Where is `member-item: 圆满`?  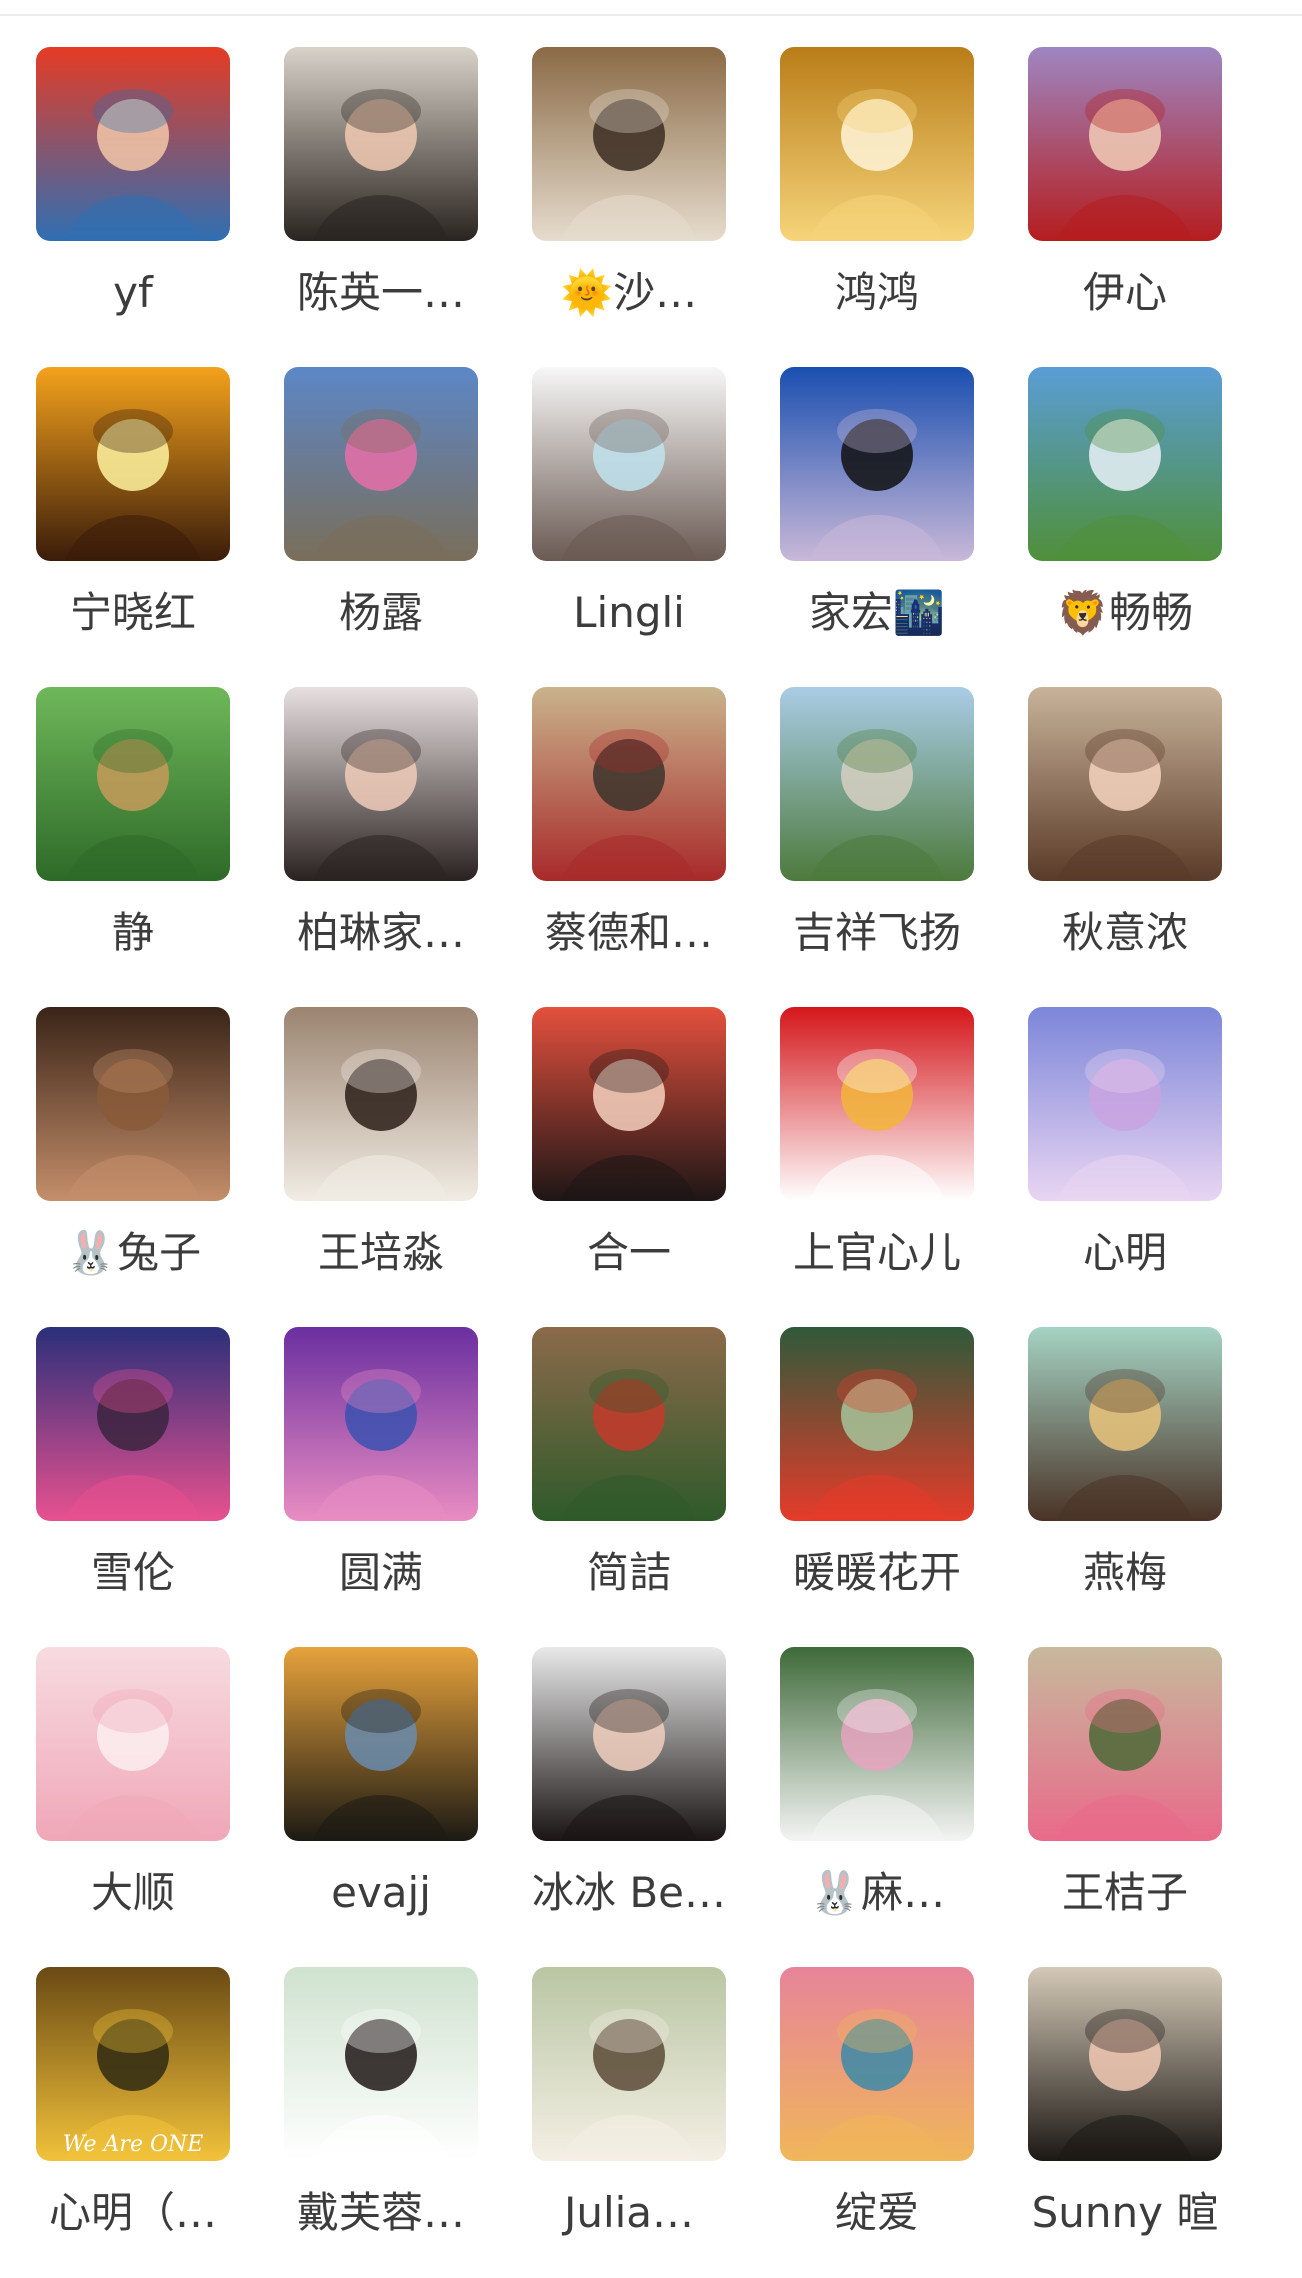
member-item: 圆满 is located at coordinates (378, 1477).